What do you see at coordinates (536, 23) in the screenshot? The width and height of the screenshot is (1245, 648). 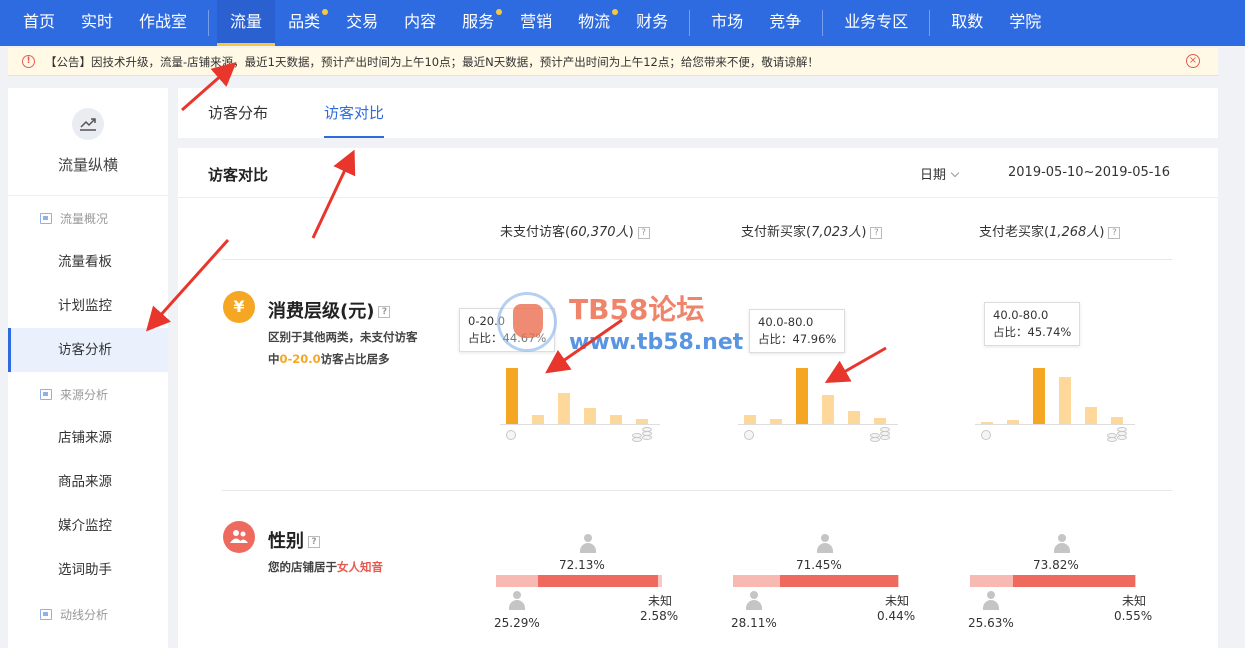 I see `nav-item-8: 营销` at bounding box center [536, 23].